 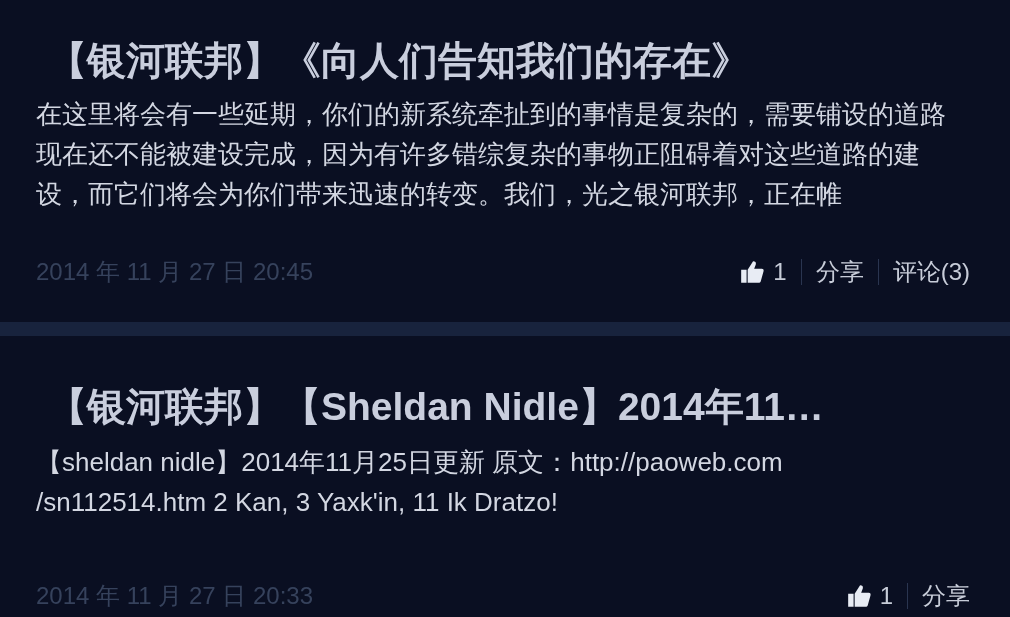 What do you see at coordinates (931, 272) in the screenshot?
I see `action-link: 评论(3)` at bounding box center [931, 272].